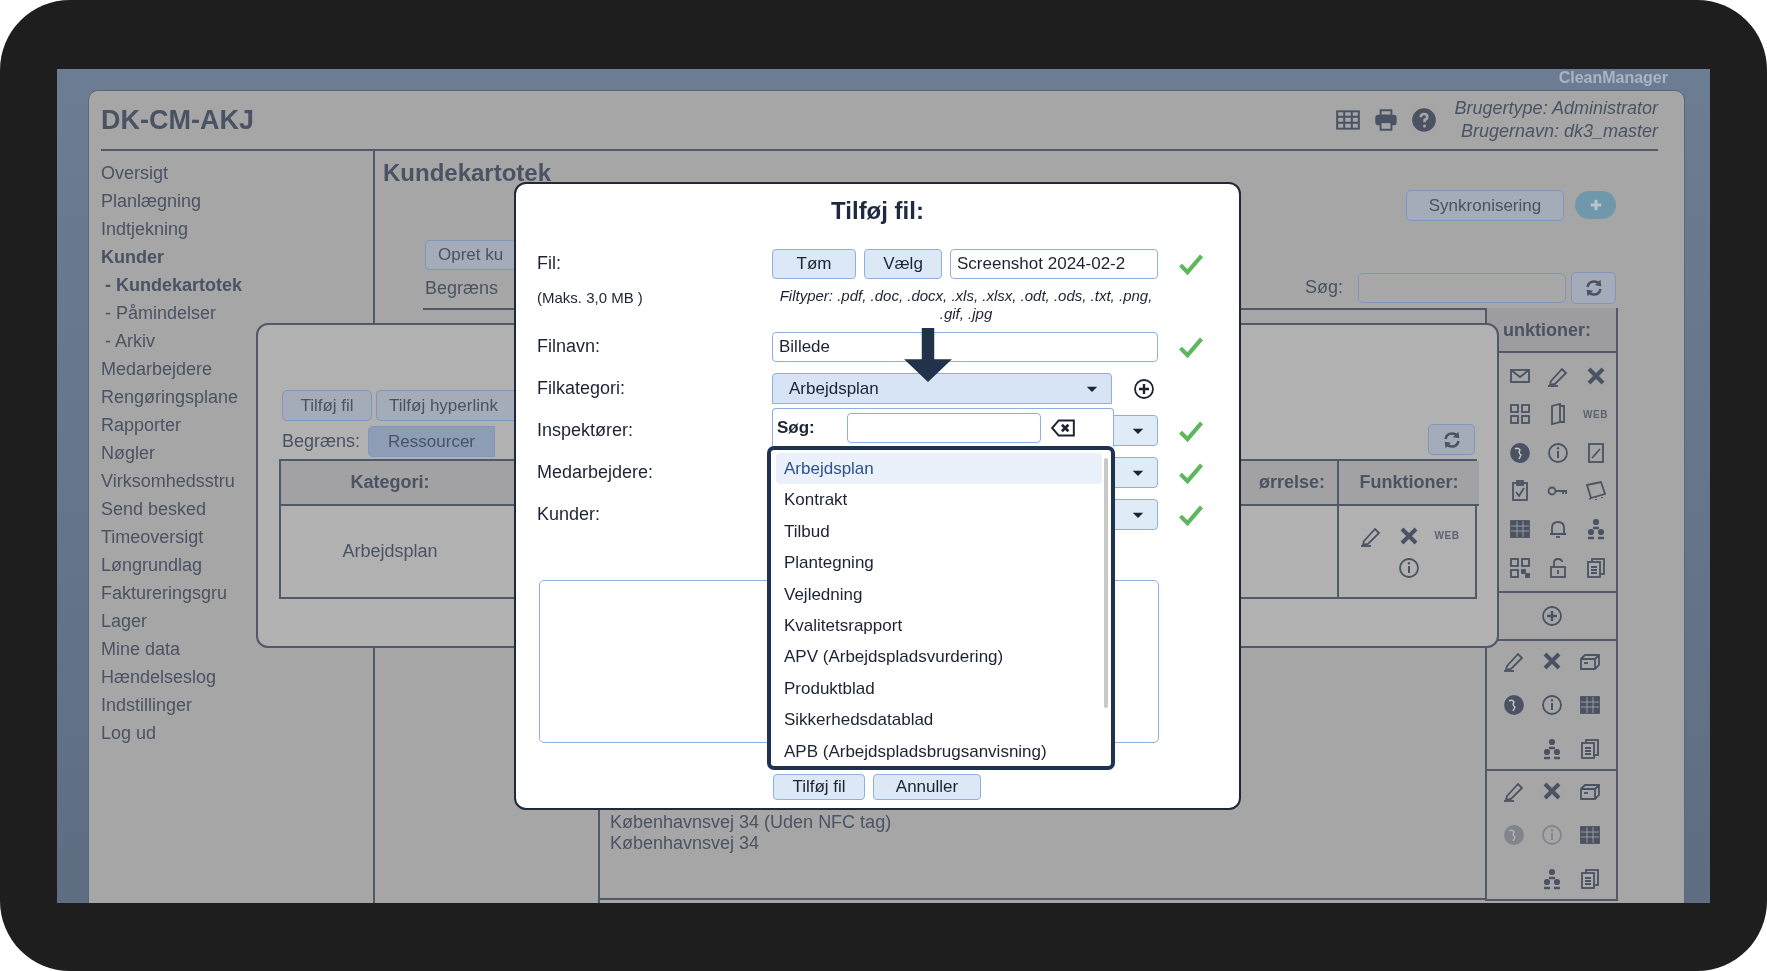 Image resolution: width=1767 pixels, height=971 pixels. What do you see at coordinates (582, 388) in the screenshot?
I see `field-label: Filkategori:` at bounding box center [582, 388].